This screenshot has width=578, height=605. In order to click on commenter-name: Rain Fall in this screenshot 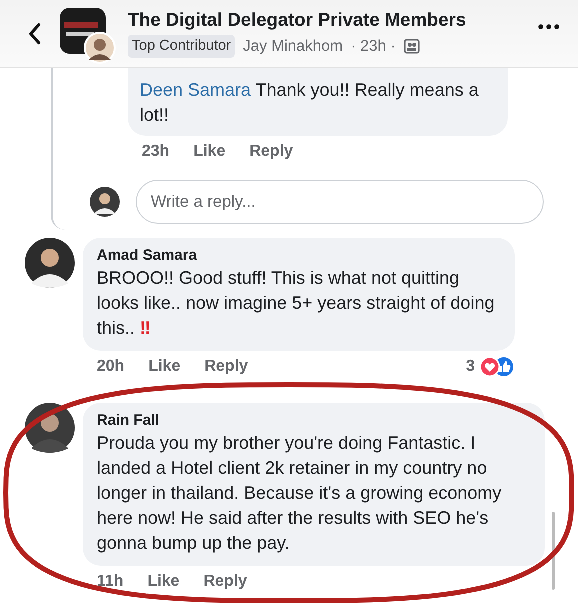, I will do `click(314, 421)`.